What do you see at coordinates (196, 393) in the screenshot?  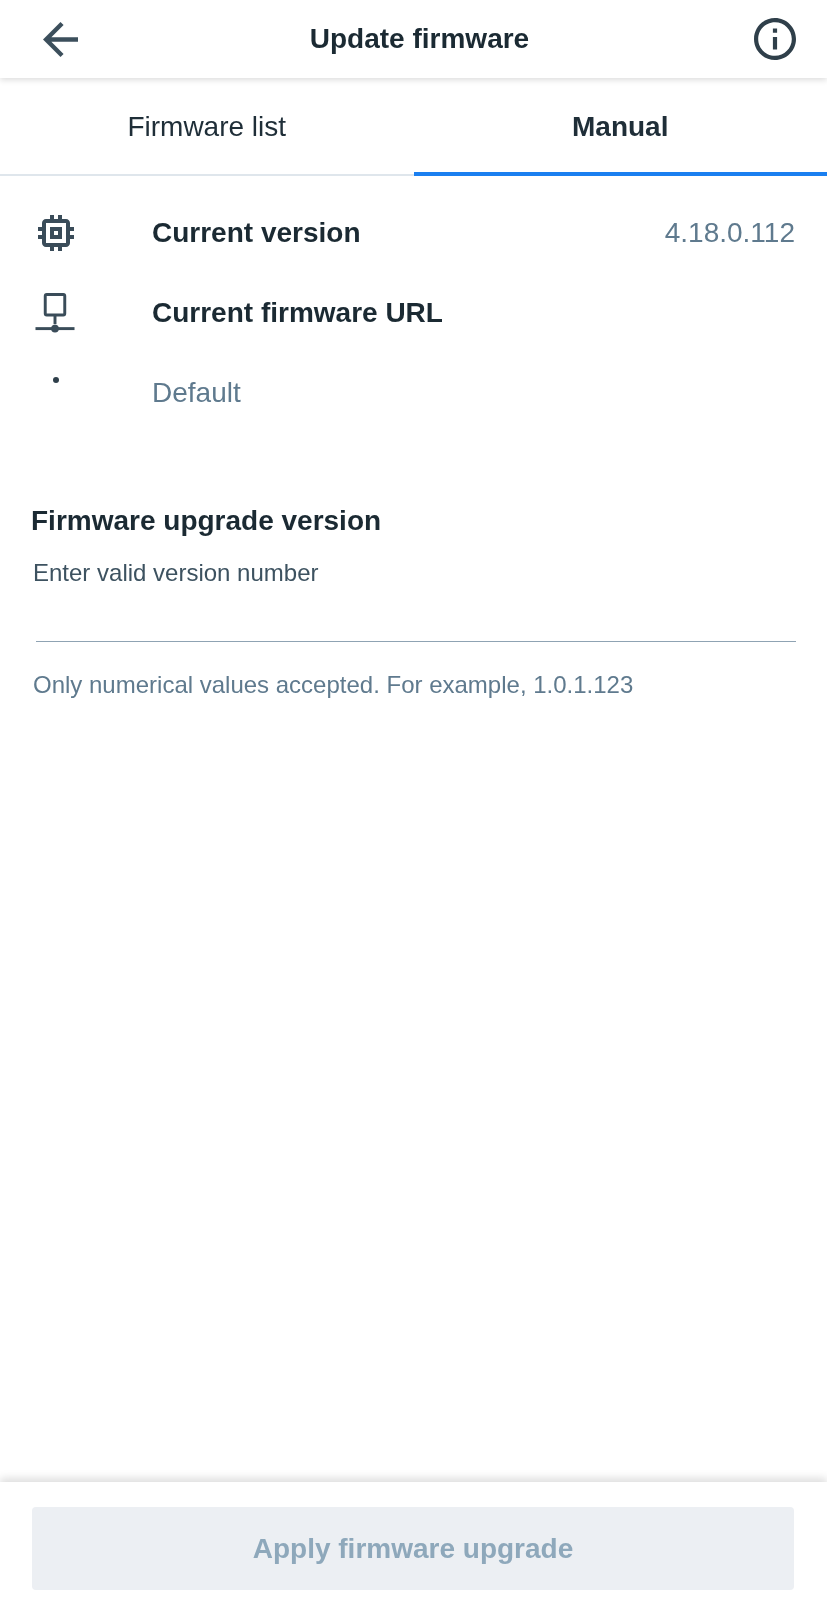 I see `info-value: Default` at bounding box center [196, 393].